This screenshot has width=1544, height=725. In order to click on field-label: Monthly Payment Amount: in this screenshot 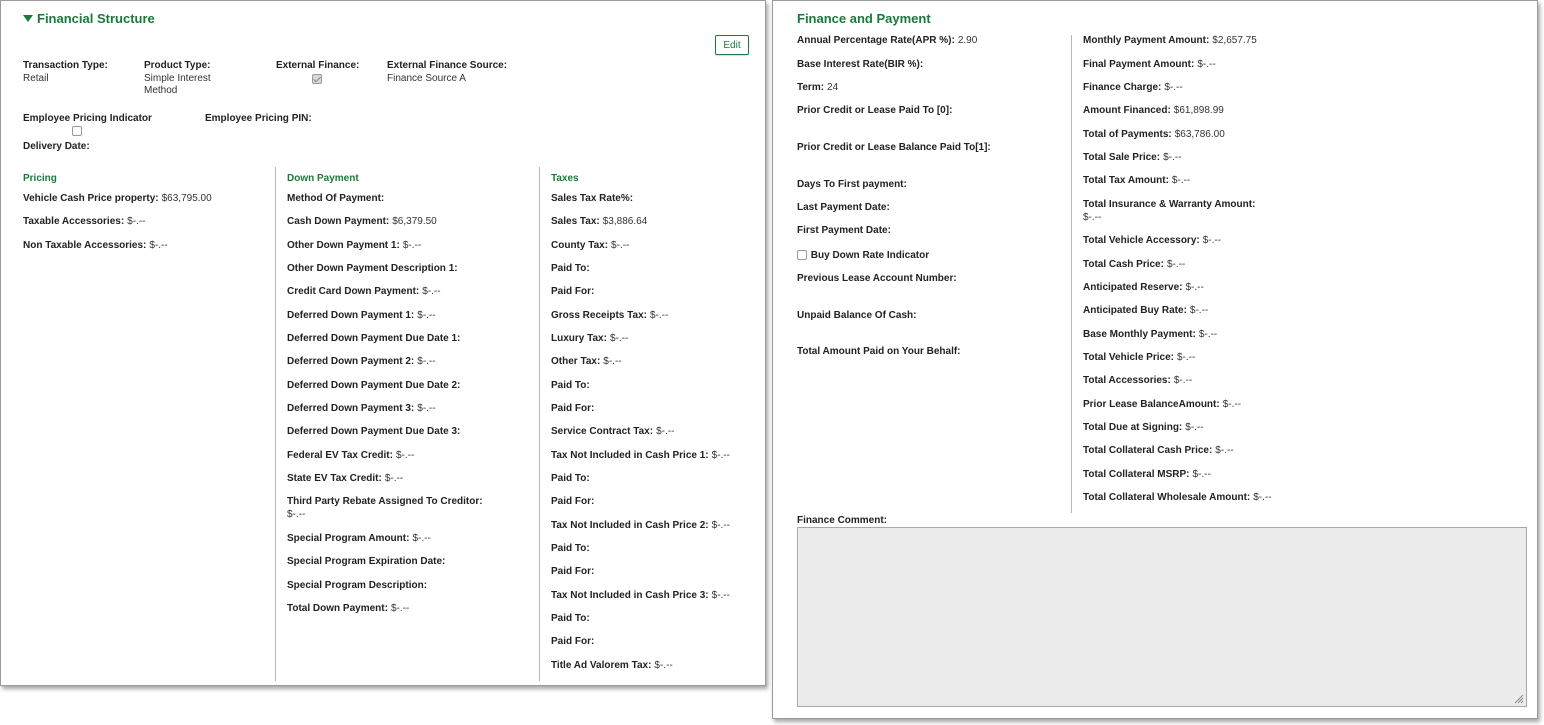, I will do `click(1146, 40)`.